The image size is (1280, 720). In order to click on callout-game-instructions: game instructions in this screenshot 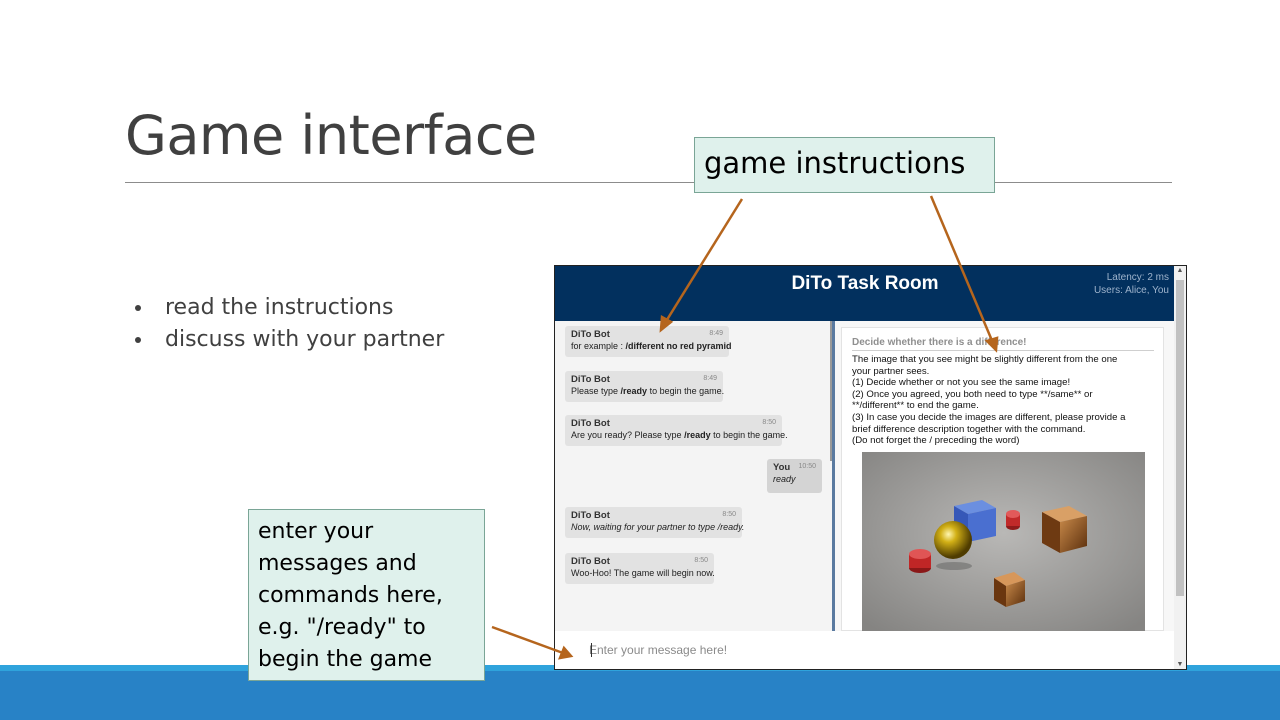, I will do `click(844, 165)`.